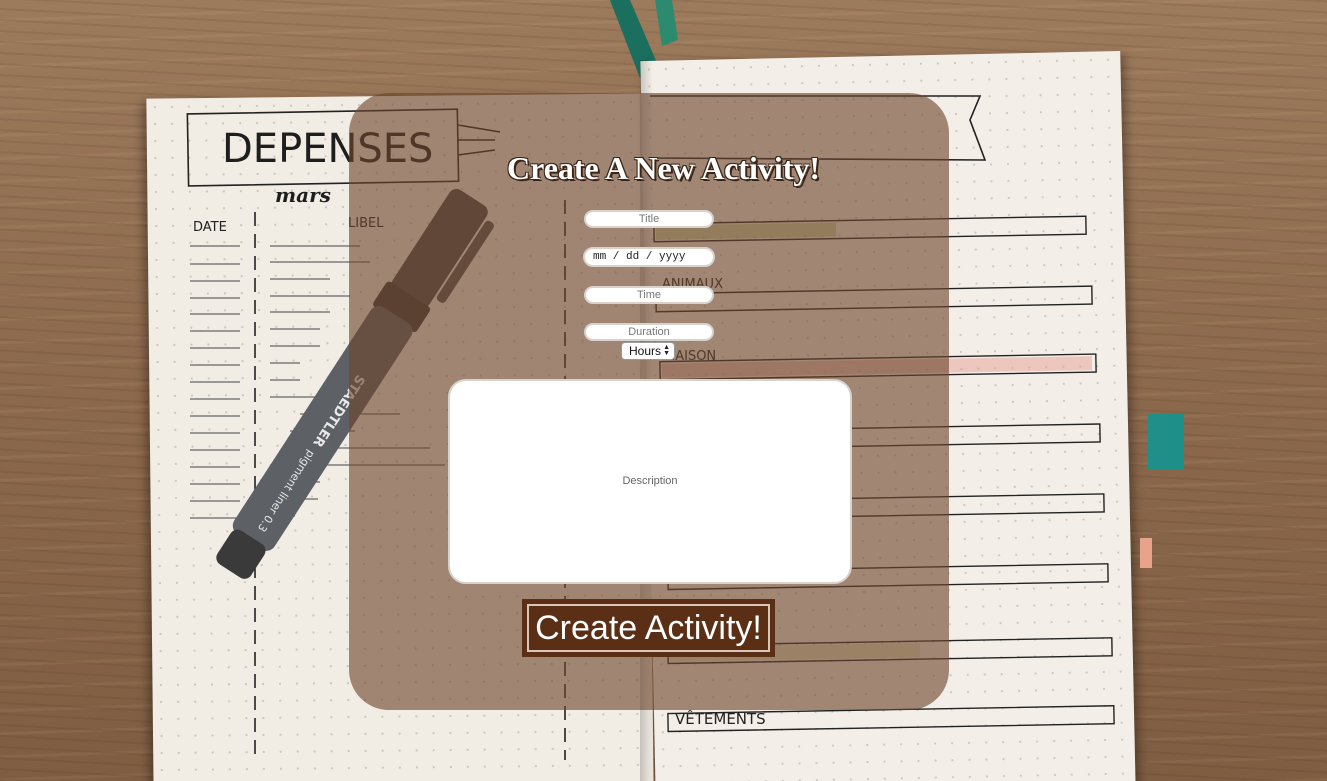 This screenshot has width=1327, height=781. Describe the element at coordinates (649, 295) in the screenshot. I see `time-input` at that location.